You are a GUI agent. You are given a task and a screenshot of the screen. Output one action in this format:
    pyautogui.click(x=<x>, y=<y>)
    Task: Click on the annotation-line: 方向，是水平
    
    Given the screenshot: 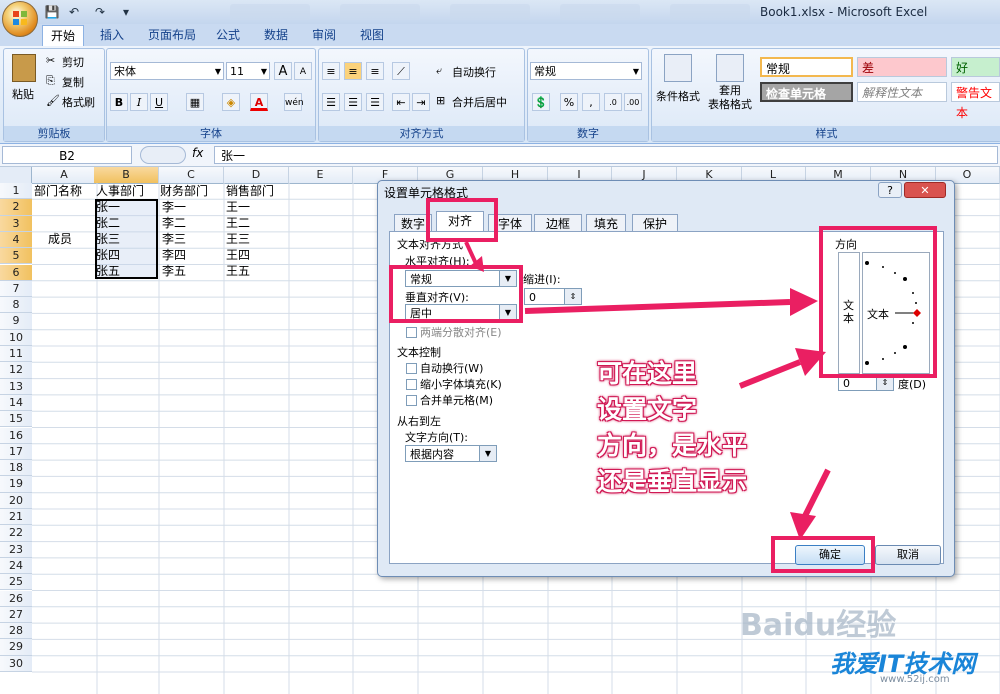 What is the action you would take?
    pyautogui.click(x=672, y=445)
    